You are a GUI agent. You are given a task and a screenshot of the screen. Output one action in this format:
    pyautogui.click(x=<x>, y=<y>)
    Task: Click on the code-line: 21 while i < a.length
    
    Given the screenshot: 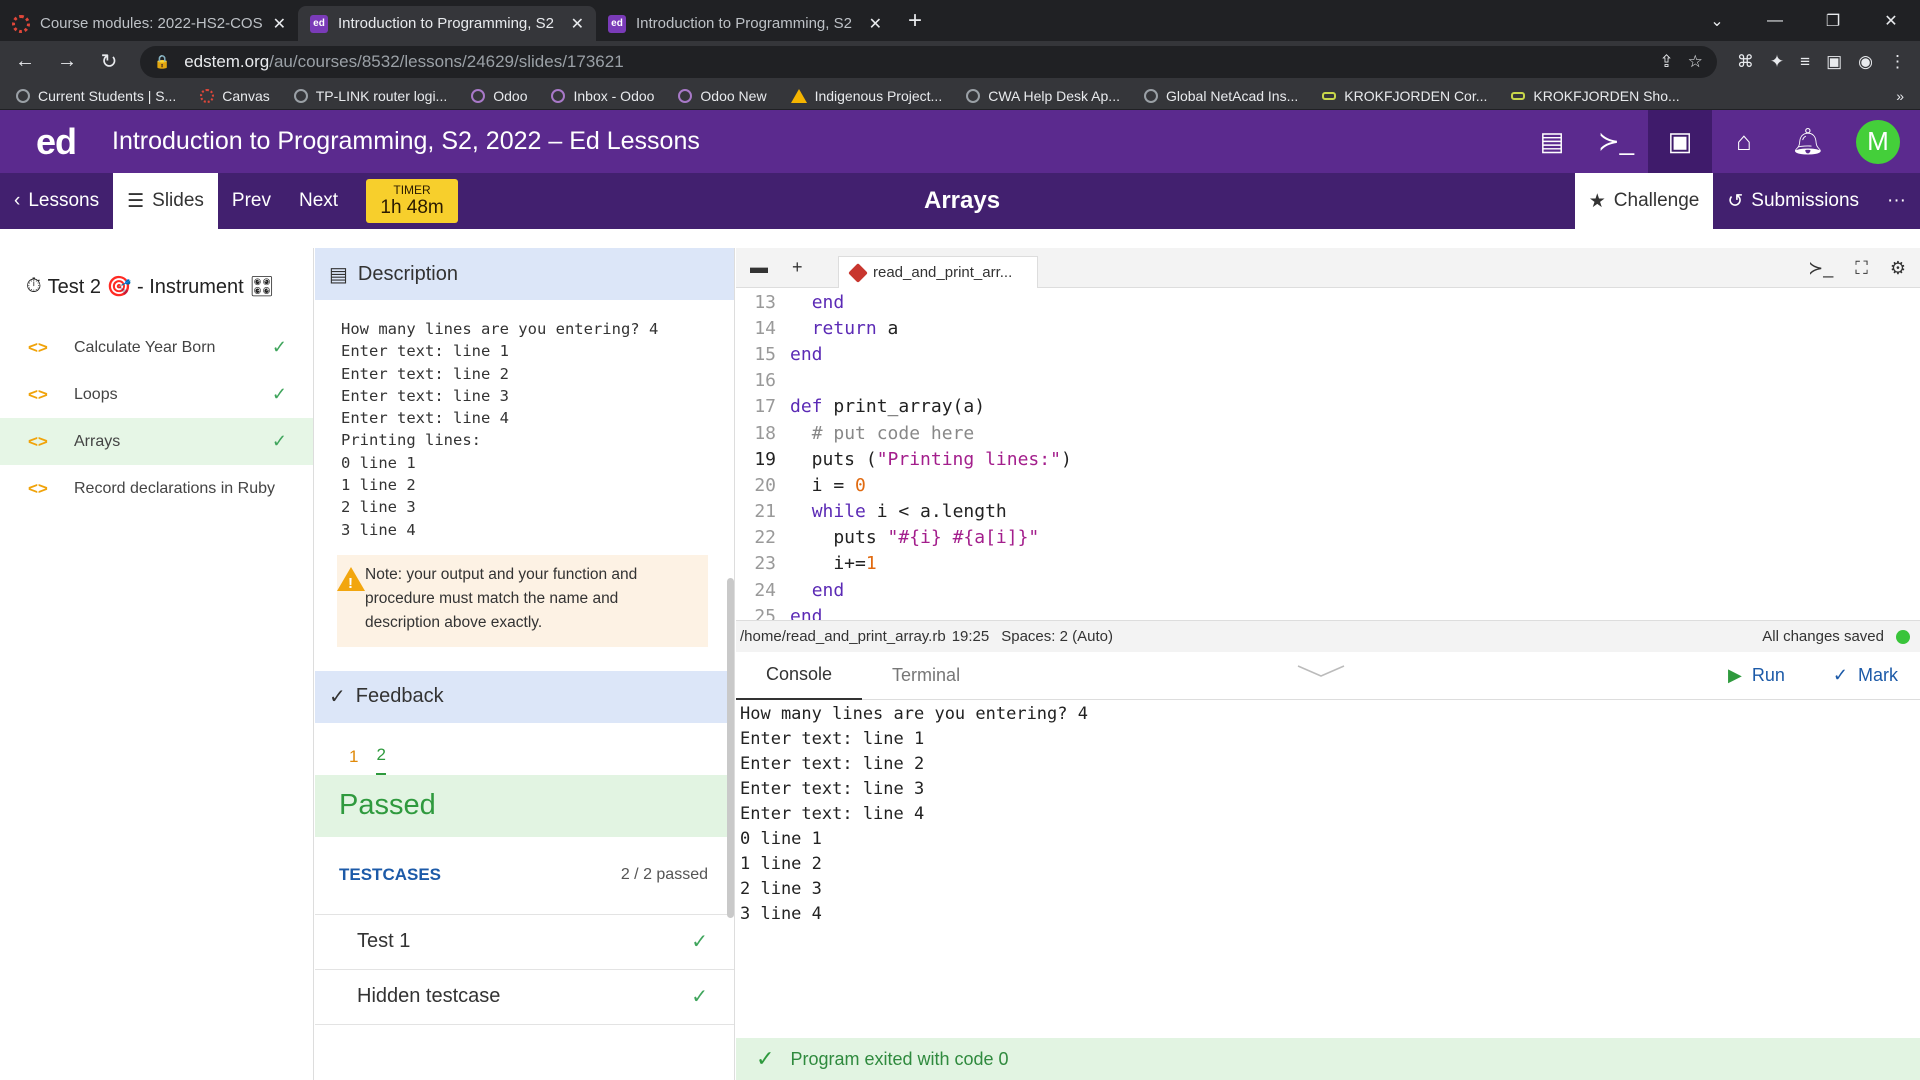 What is the action you would take?
    pyautogui.click(x=1328, y=512)
    